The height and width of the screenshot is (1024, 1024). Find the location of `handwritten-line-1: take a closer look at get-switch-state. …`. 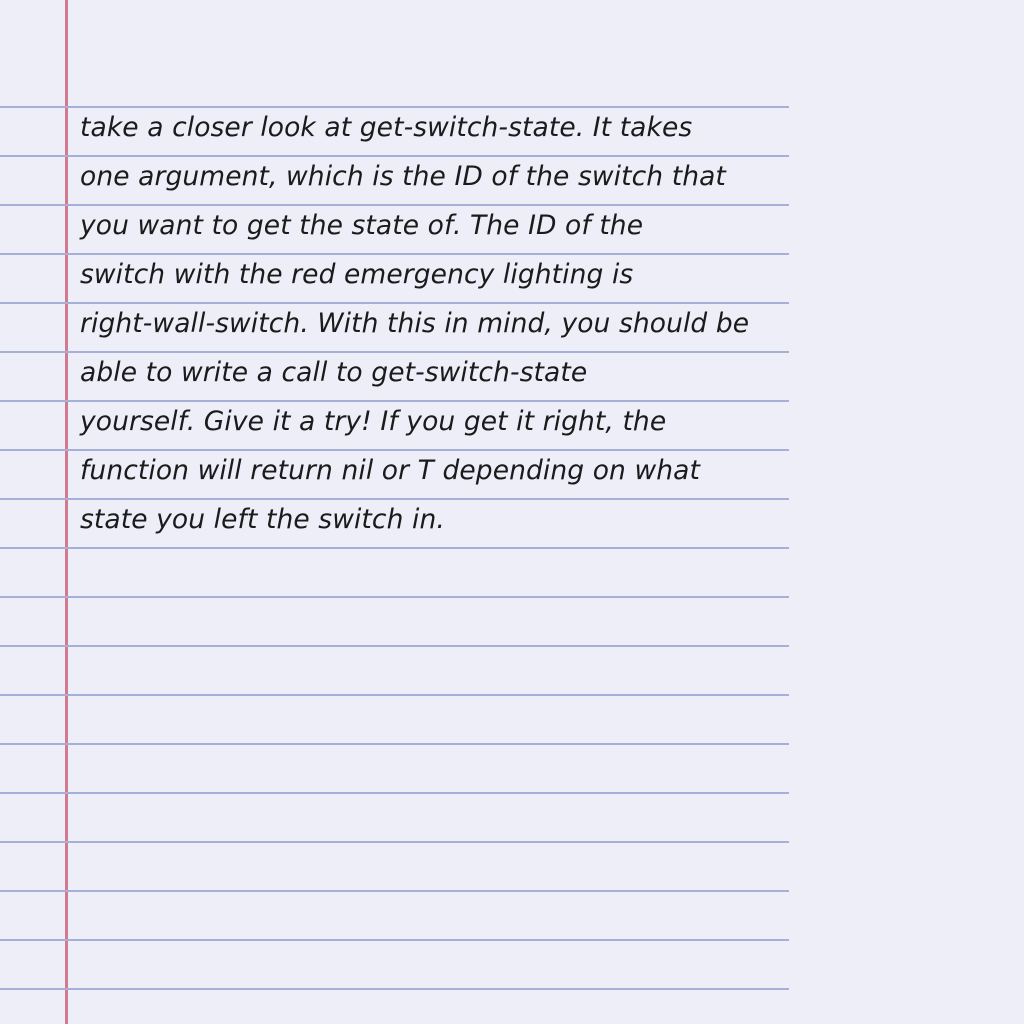

handwritten-line-1: take a closer look at get-switch-state. … is located at coordinates (386, 127).